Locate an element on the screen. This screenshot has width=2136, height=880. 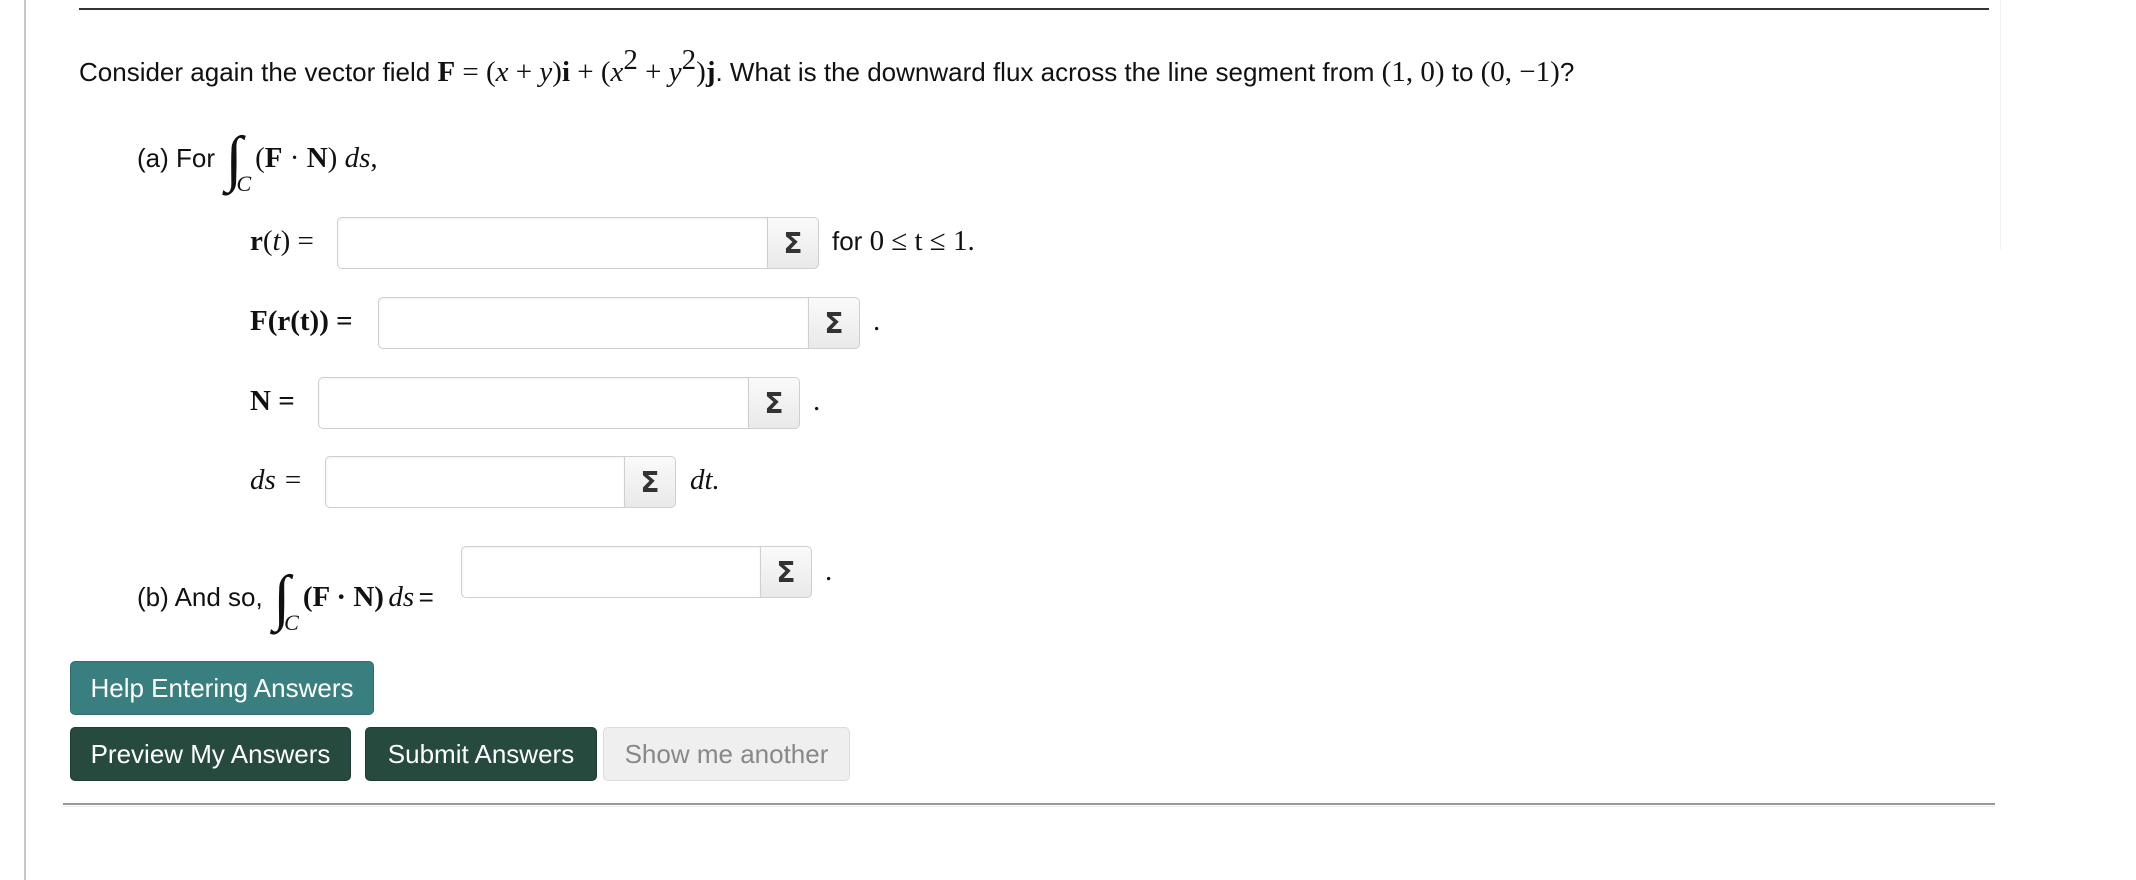
F-suffix: . is located at coordinates (877, 321).